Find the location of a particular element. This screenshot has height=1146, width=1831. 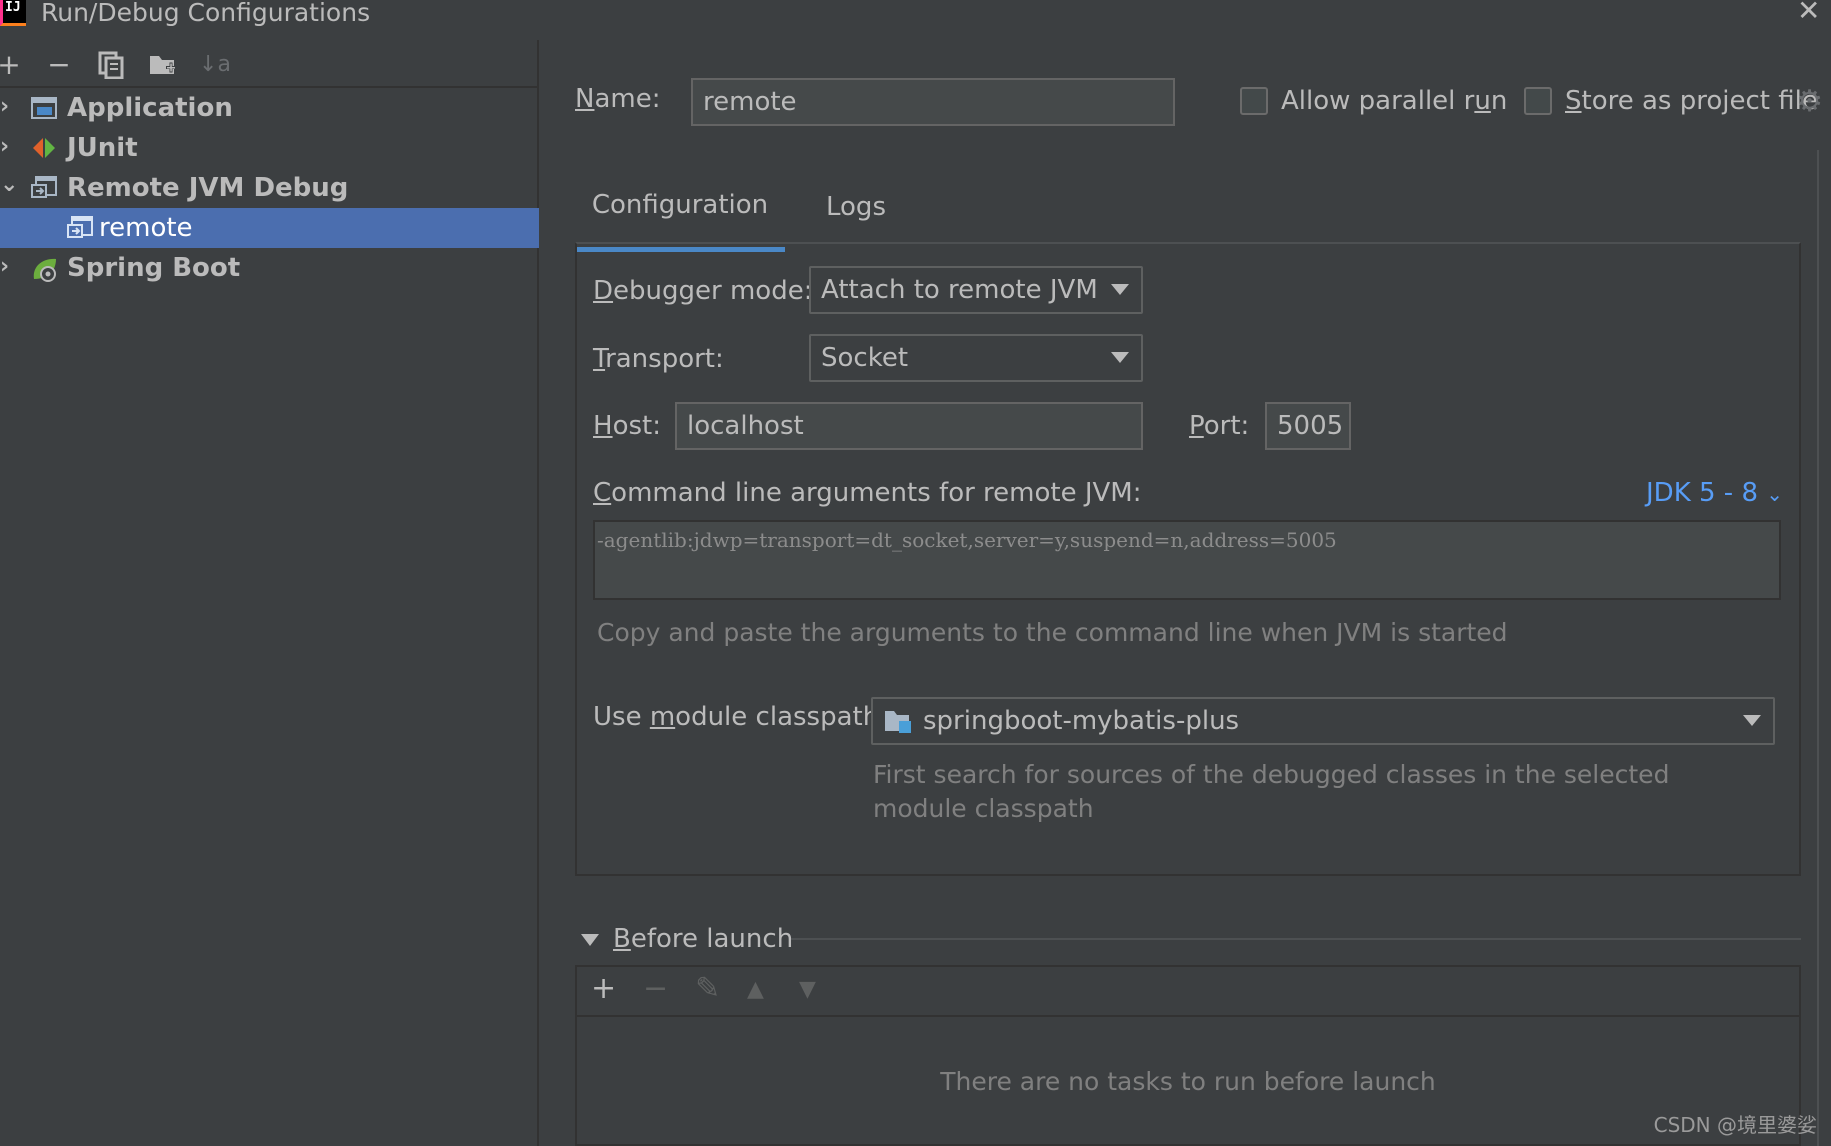

name-input: remote is located at coordinates (933, 102).